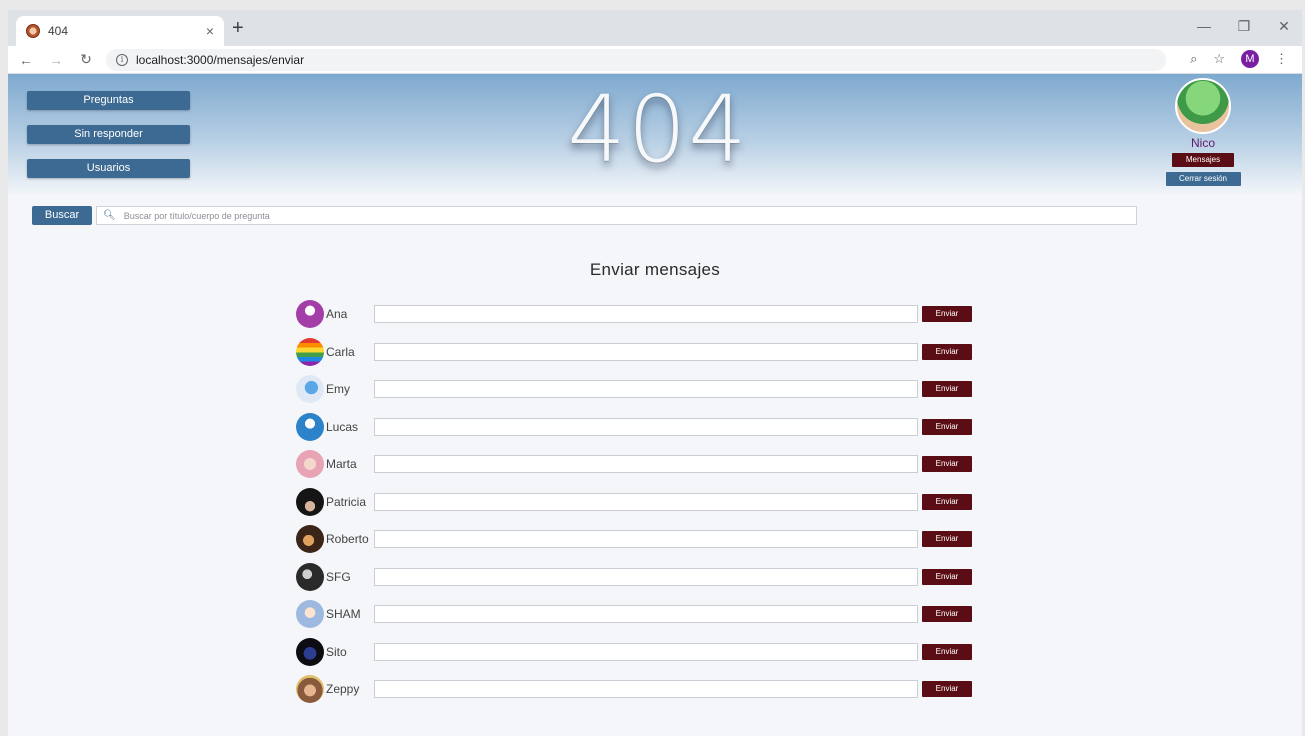 The height and width of the screenshot is (736, 1305). I want to click on user-row-name: Ana, so click(337, 314).